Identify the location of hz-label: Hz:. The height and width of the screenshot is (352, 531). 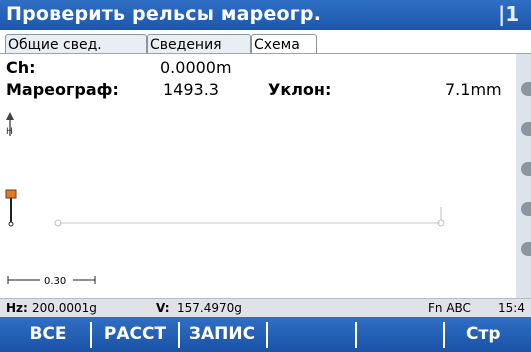
(17, 308).